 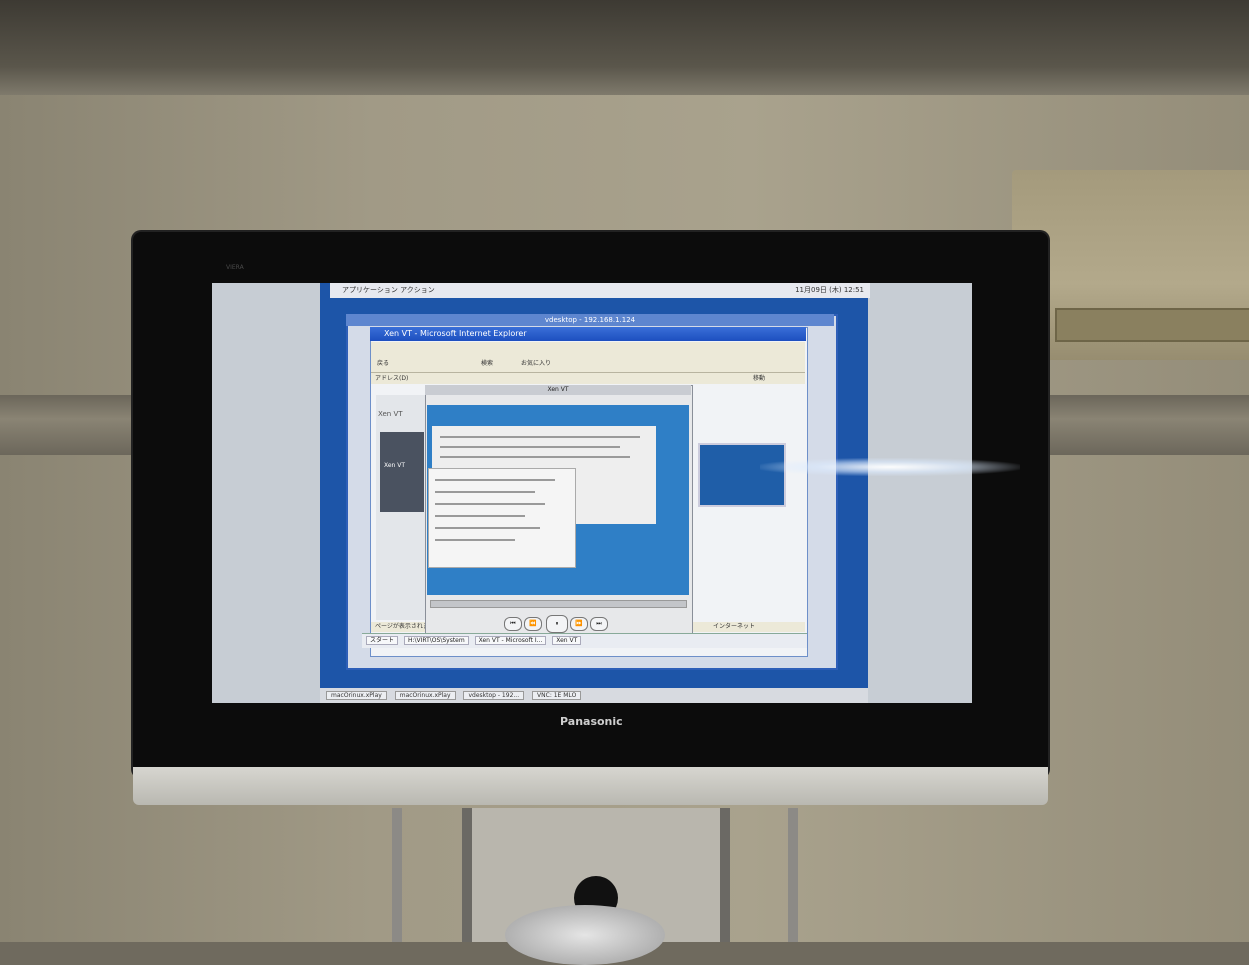 I want to click on ie-left-panel-label: Xen VT, so click(x=395, y=465).